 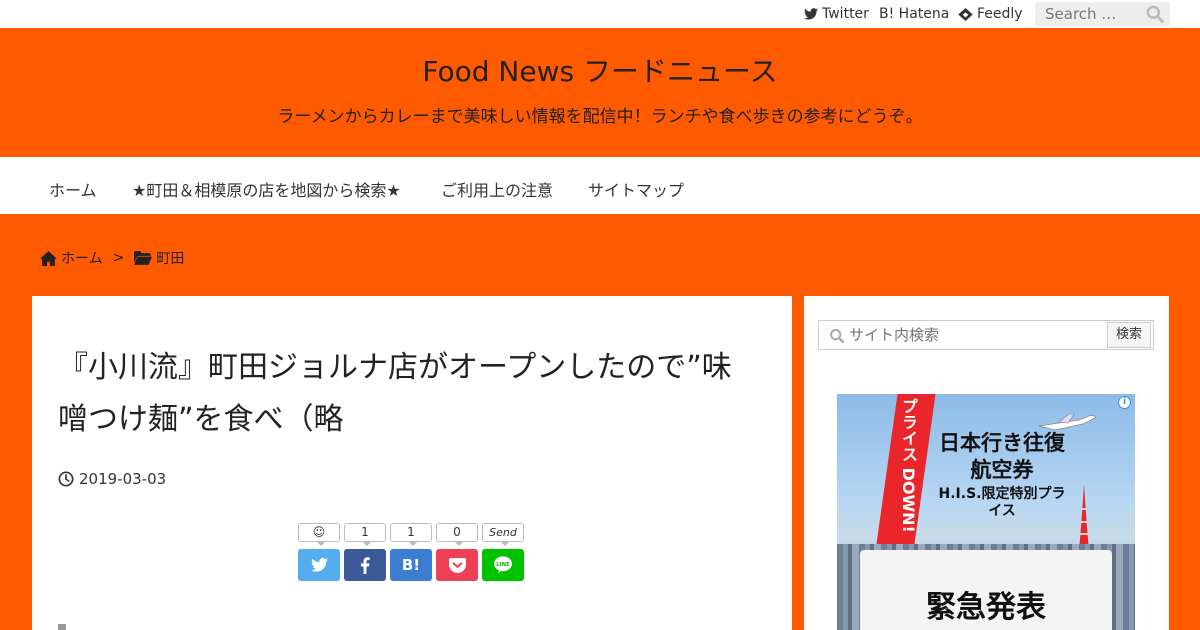 I want to click on breadcrumb-home: ホーム, so click(x=82, y=258).